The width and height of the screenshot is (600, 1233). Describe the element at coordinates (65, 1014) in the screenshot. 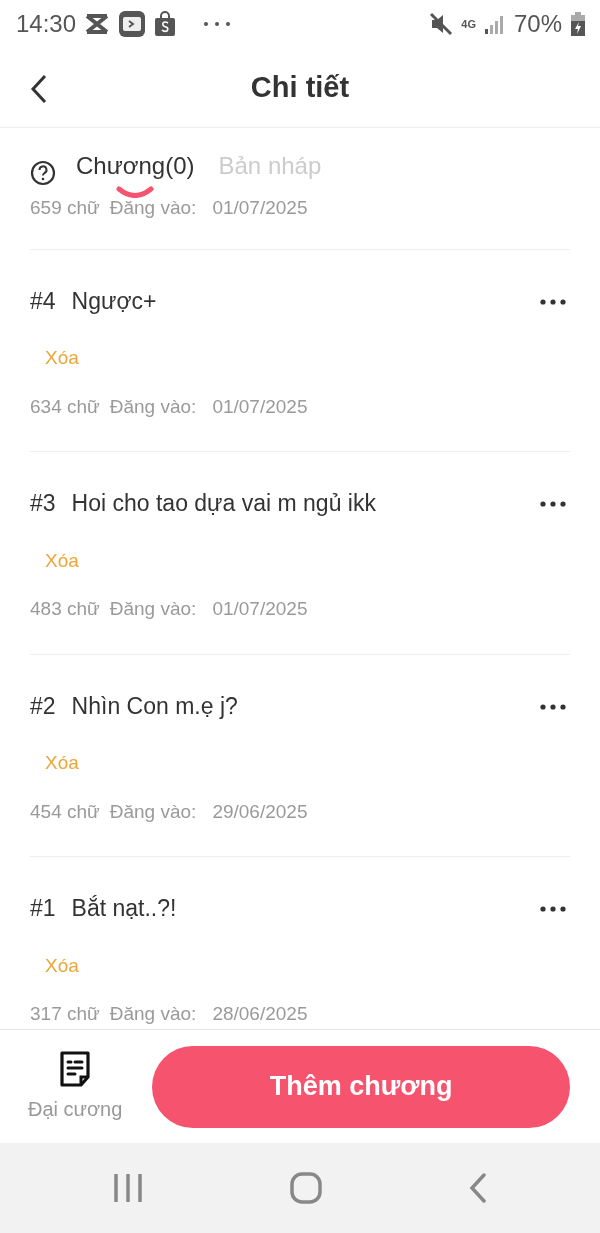

I see `word-count: 317 chữ` at that location.